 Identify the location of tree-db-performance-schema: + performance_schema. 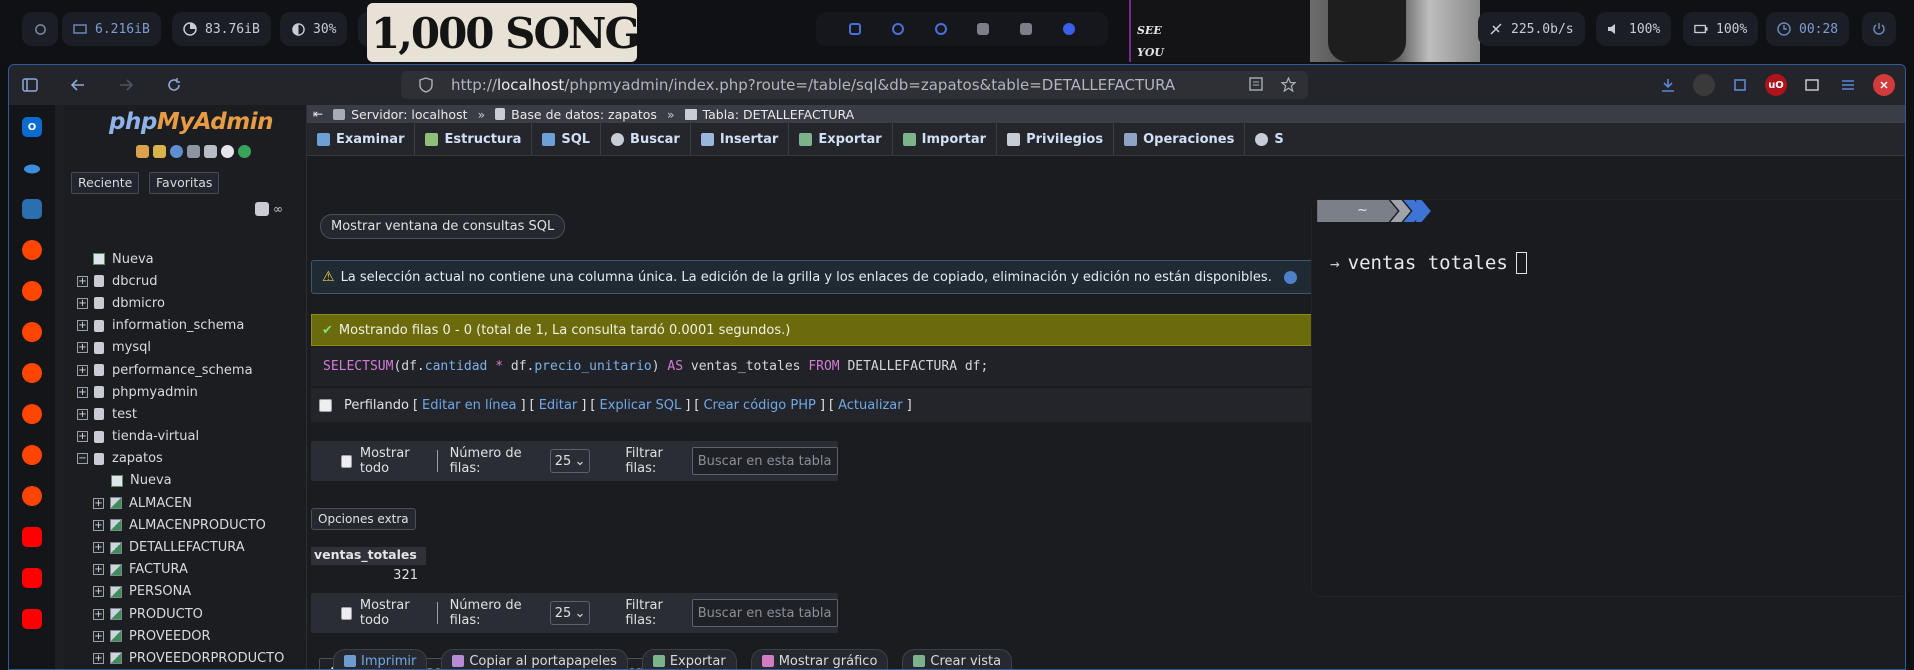
(192, 370).